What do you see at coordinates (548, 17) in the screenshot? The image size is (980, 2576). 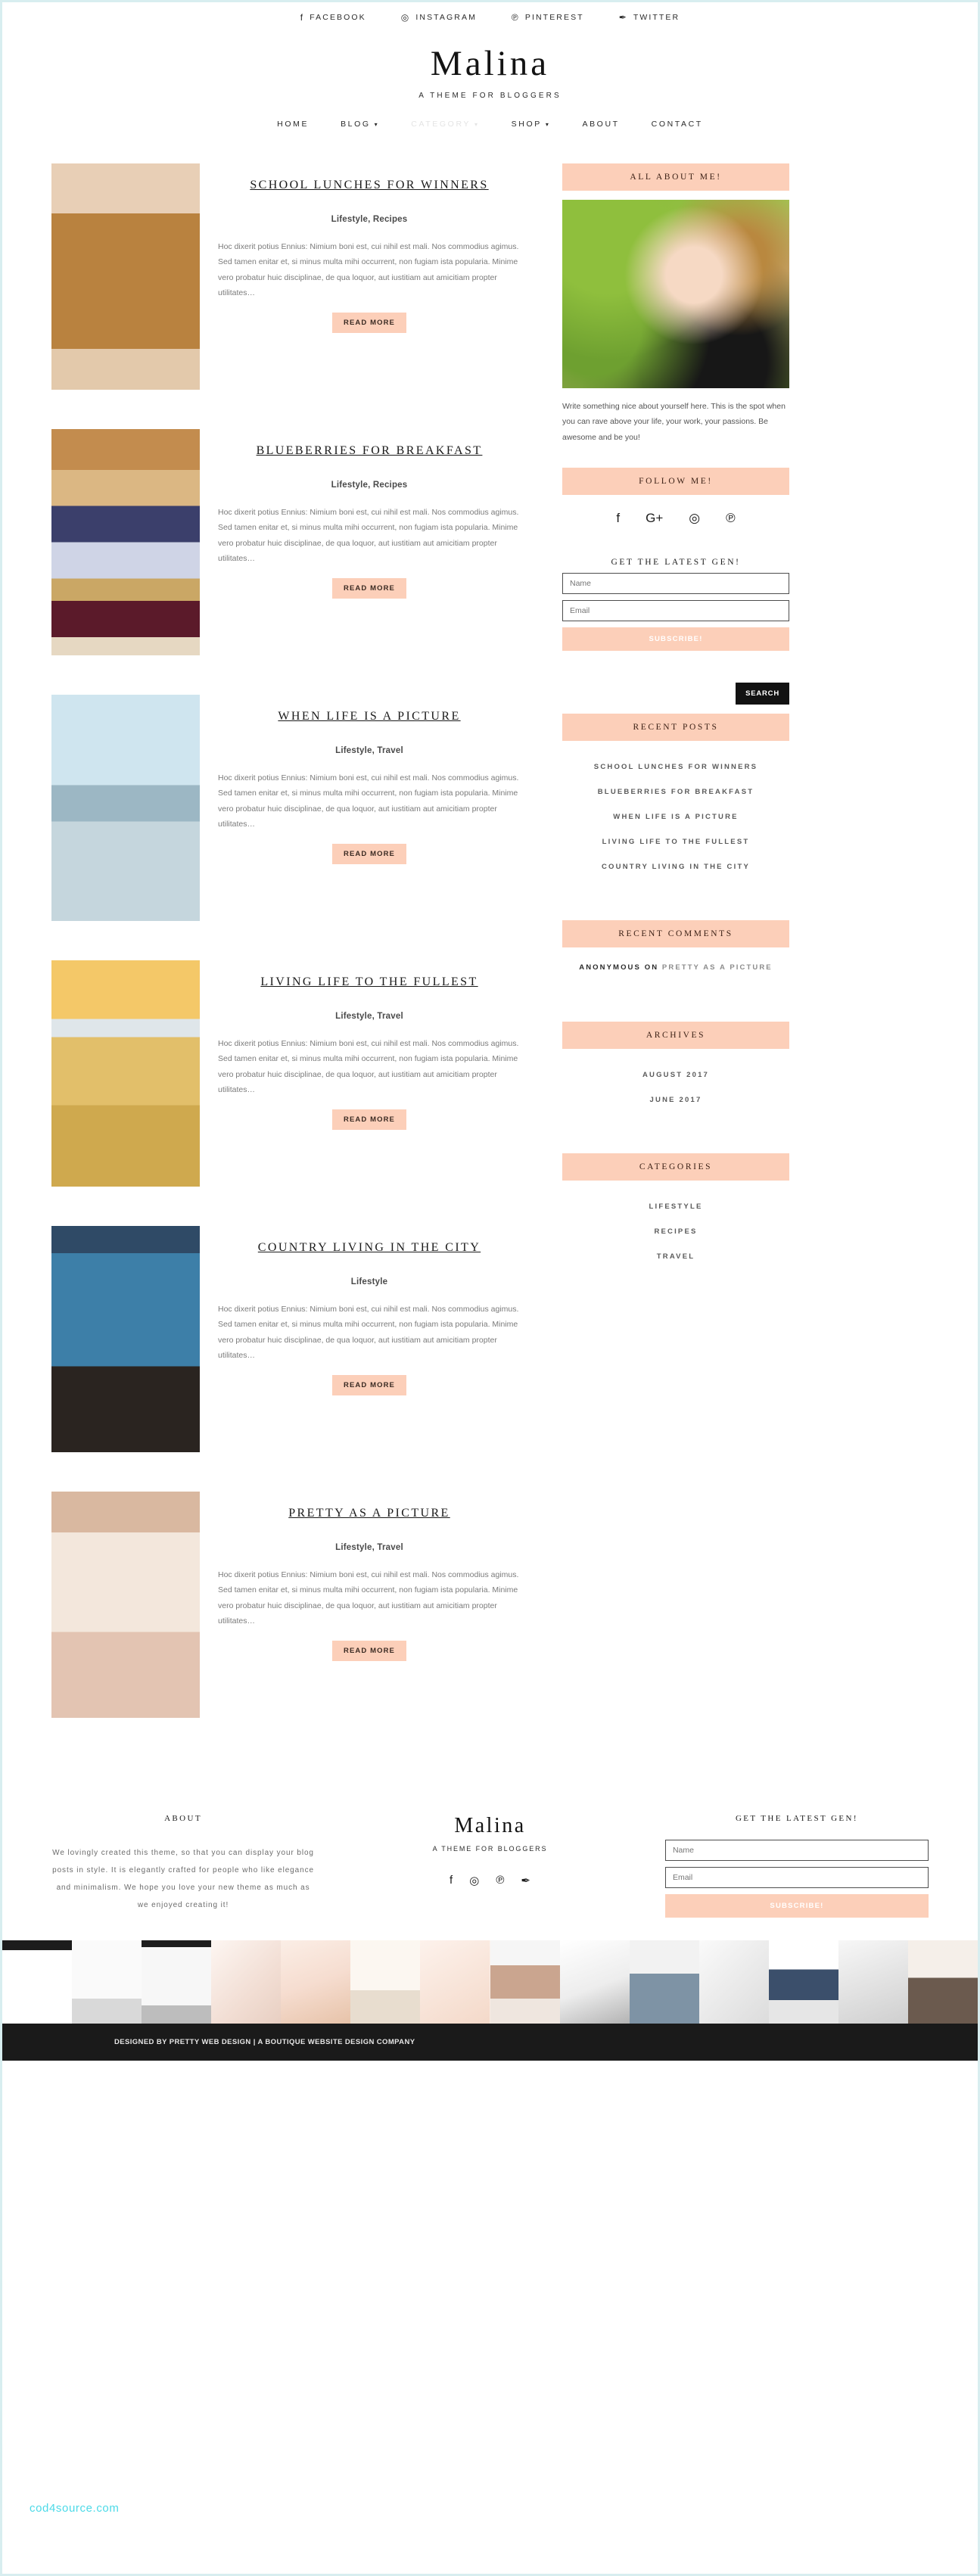 I see `top-social-pinterest: ℗ PINTEREST` at bounding box center [548, 17].